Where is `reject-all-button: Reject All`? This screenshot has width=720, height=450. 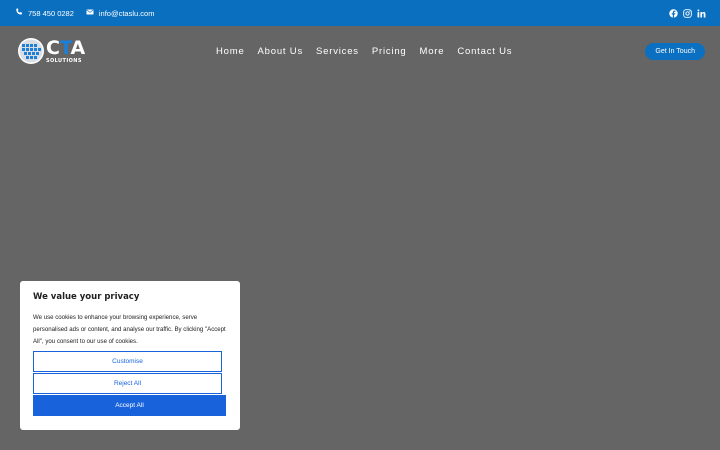
reject-all-button: Reject All is located at coordinates (127, 383).